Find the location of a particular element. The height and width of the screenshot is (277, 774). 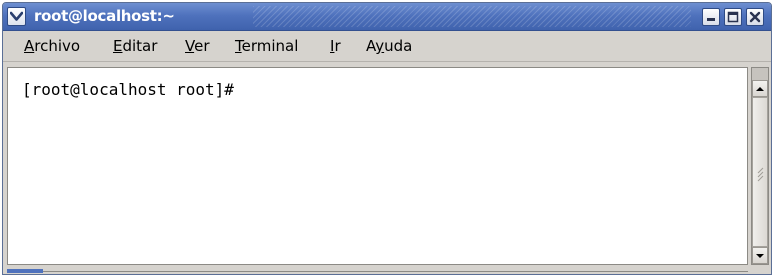

vertical-scrollbar is located at coordinates (760, 166).